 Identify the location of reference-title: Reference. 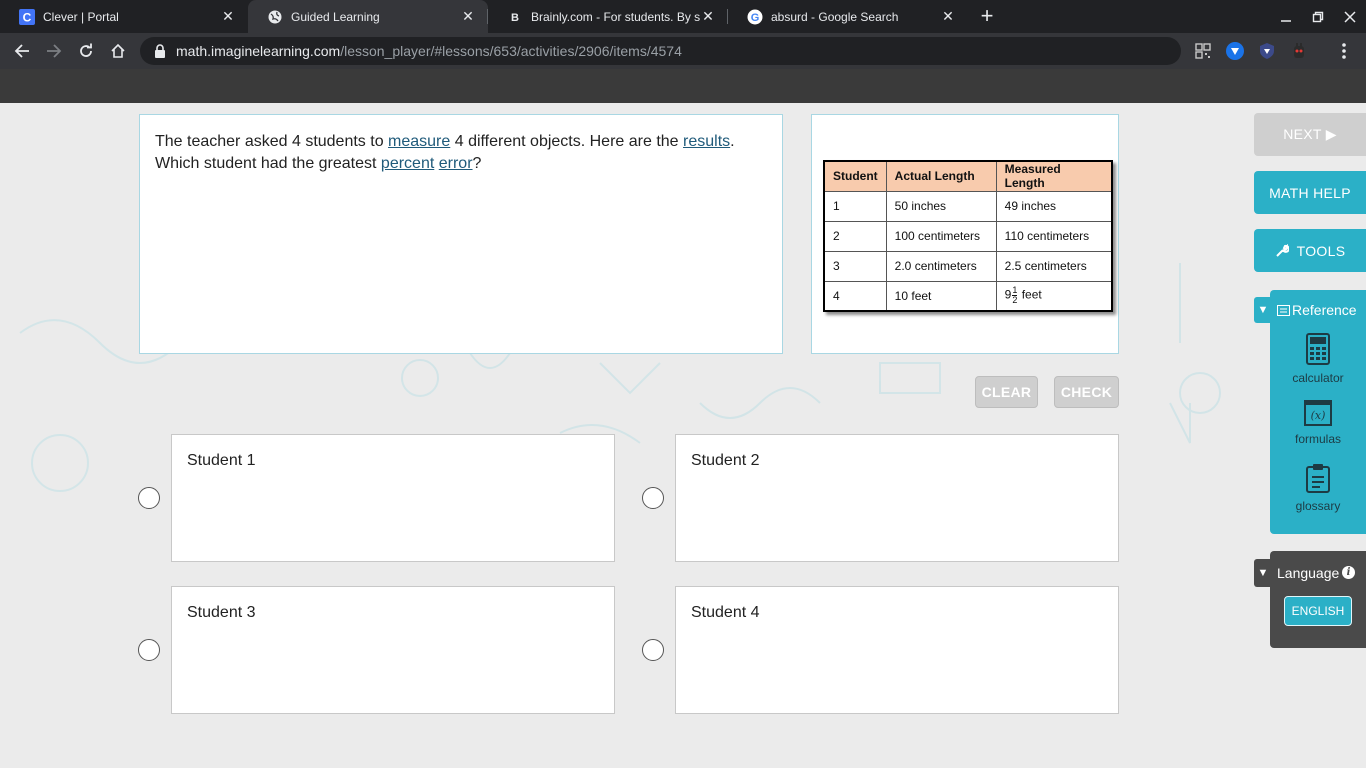
(1317, 310).